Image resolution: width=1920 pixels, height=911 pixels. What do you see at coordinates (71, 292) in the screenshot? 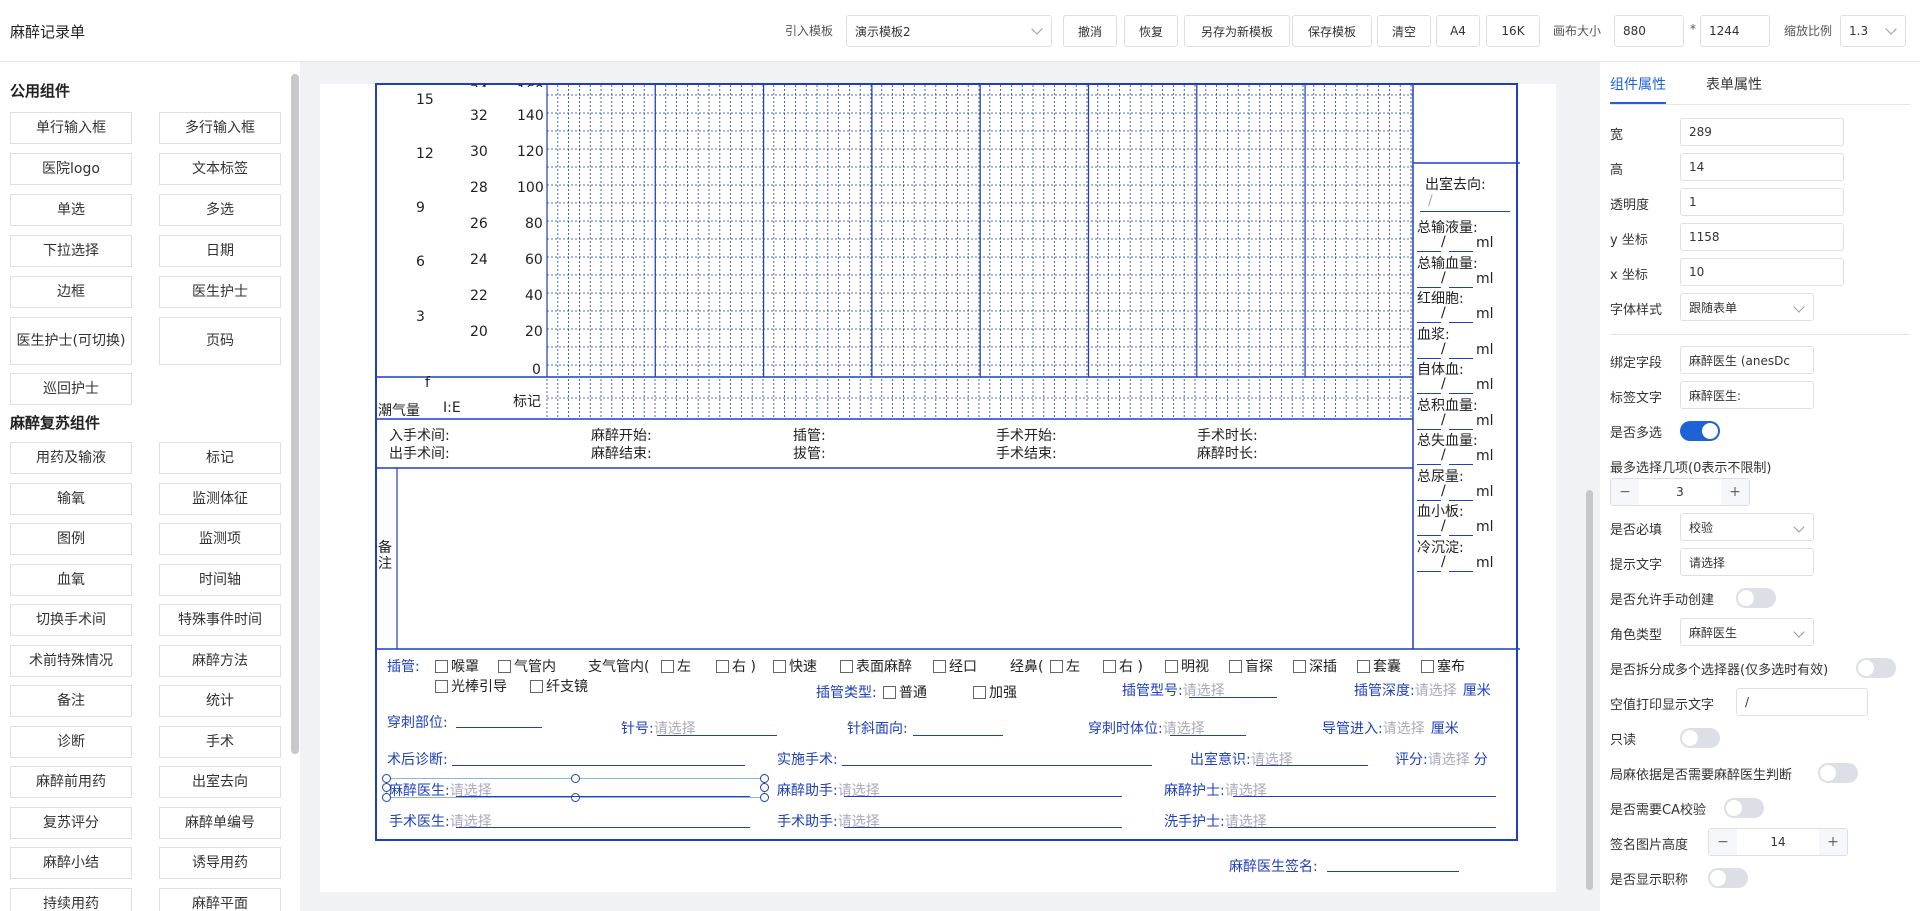
I see `component-item: 边框` at bounding box center [71, 292].